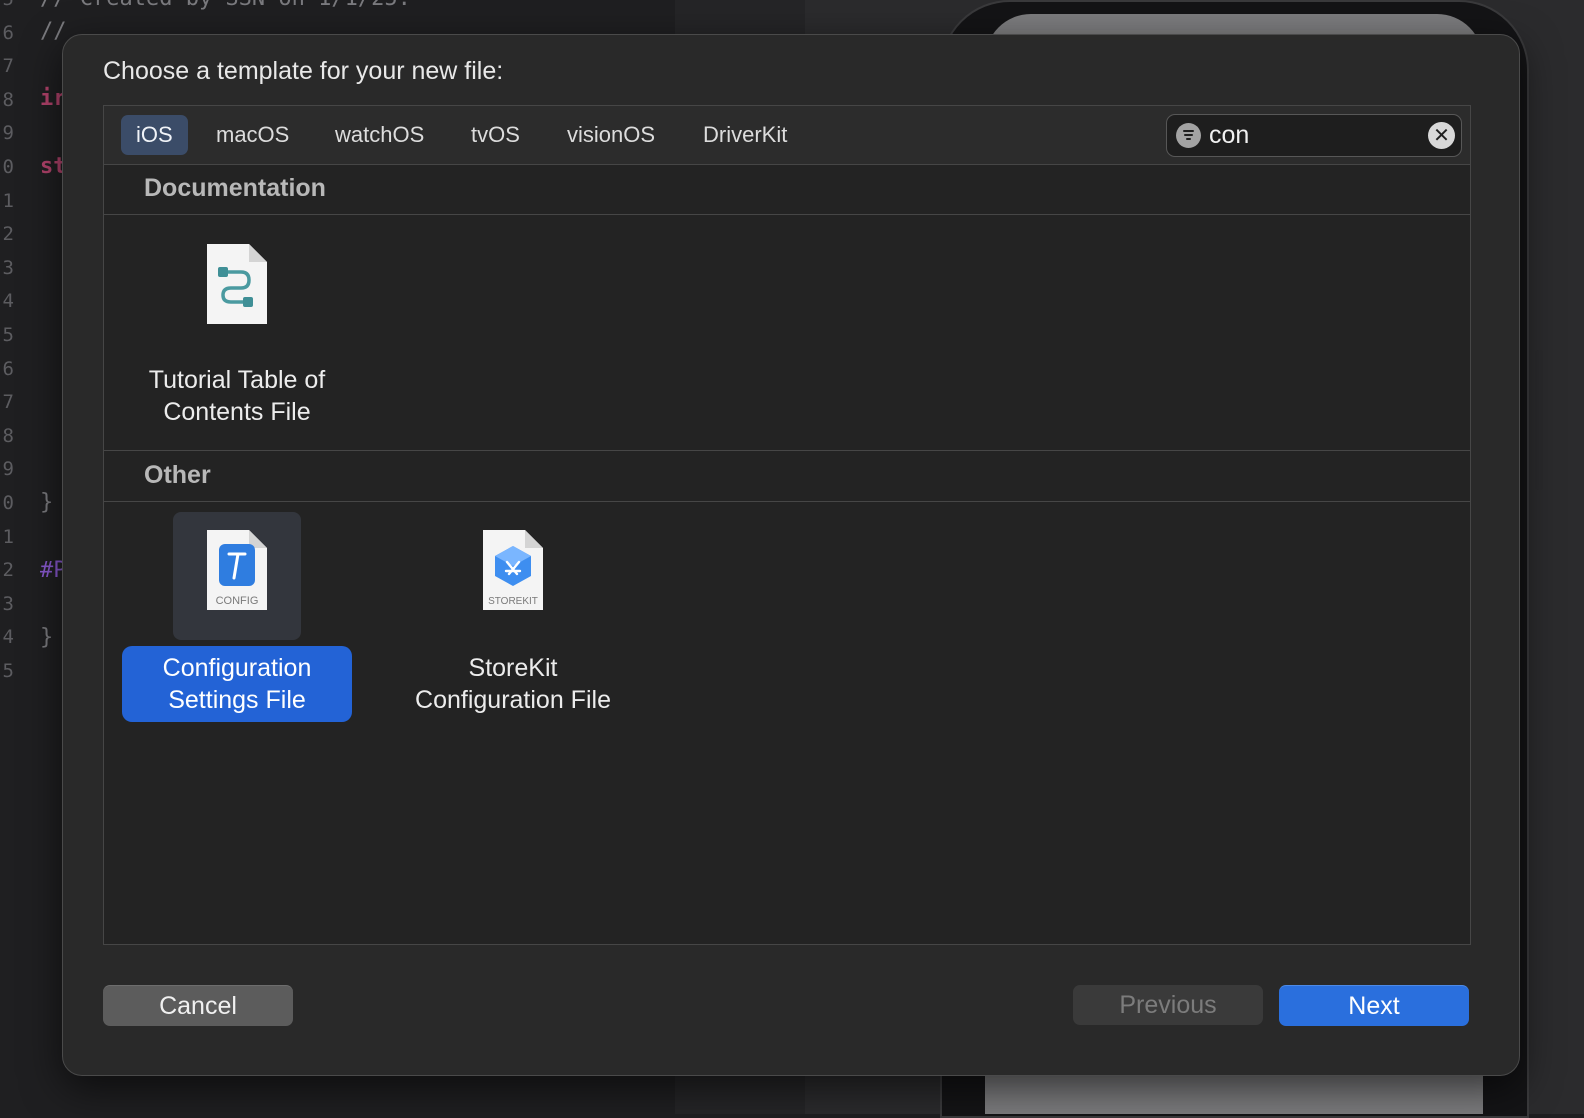 This screenshot has height=1118, width=1584. I want to click on previous-button: Previous, so click(1168, 1005).